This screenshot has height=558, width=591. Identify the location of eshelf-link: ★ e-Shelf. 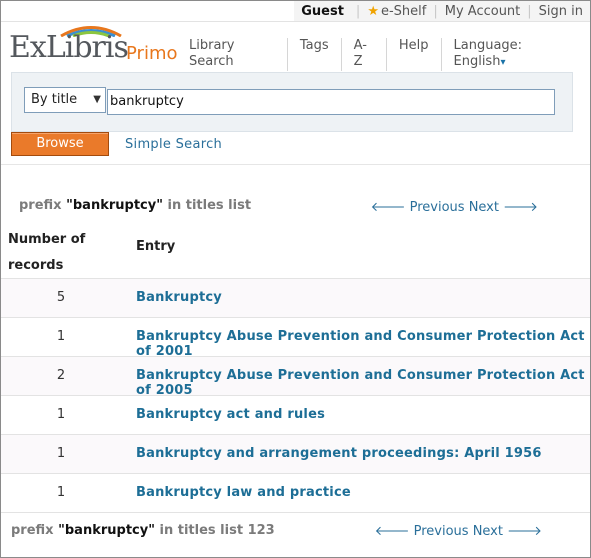
(396, 11).